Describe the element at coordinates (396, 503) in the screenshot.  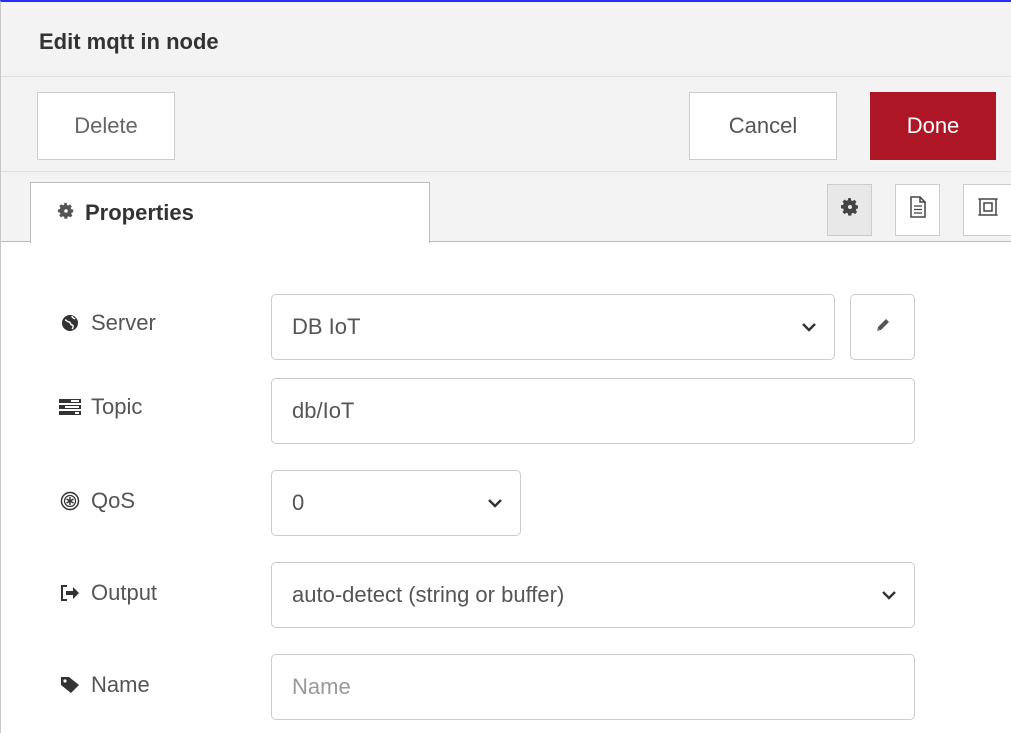
I see `qos-select: 0` at that location.